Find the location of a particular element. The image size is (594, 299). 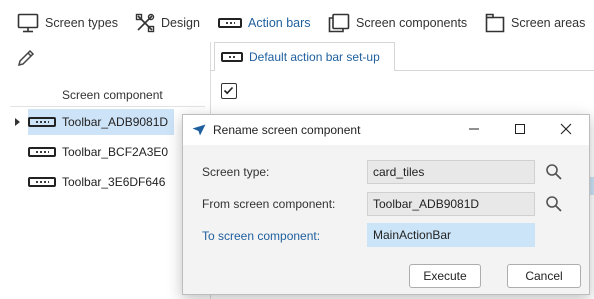

from-component-label: From screen component: is located at coordinates (269, 204).